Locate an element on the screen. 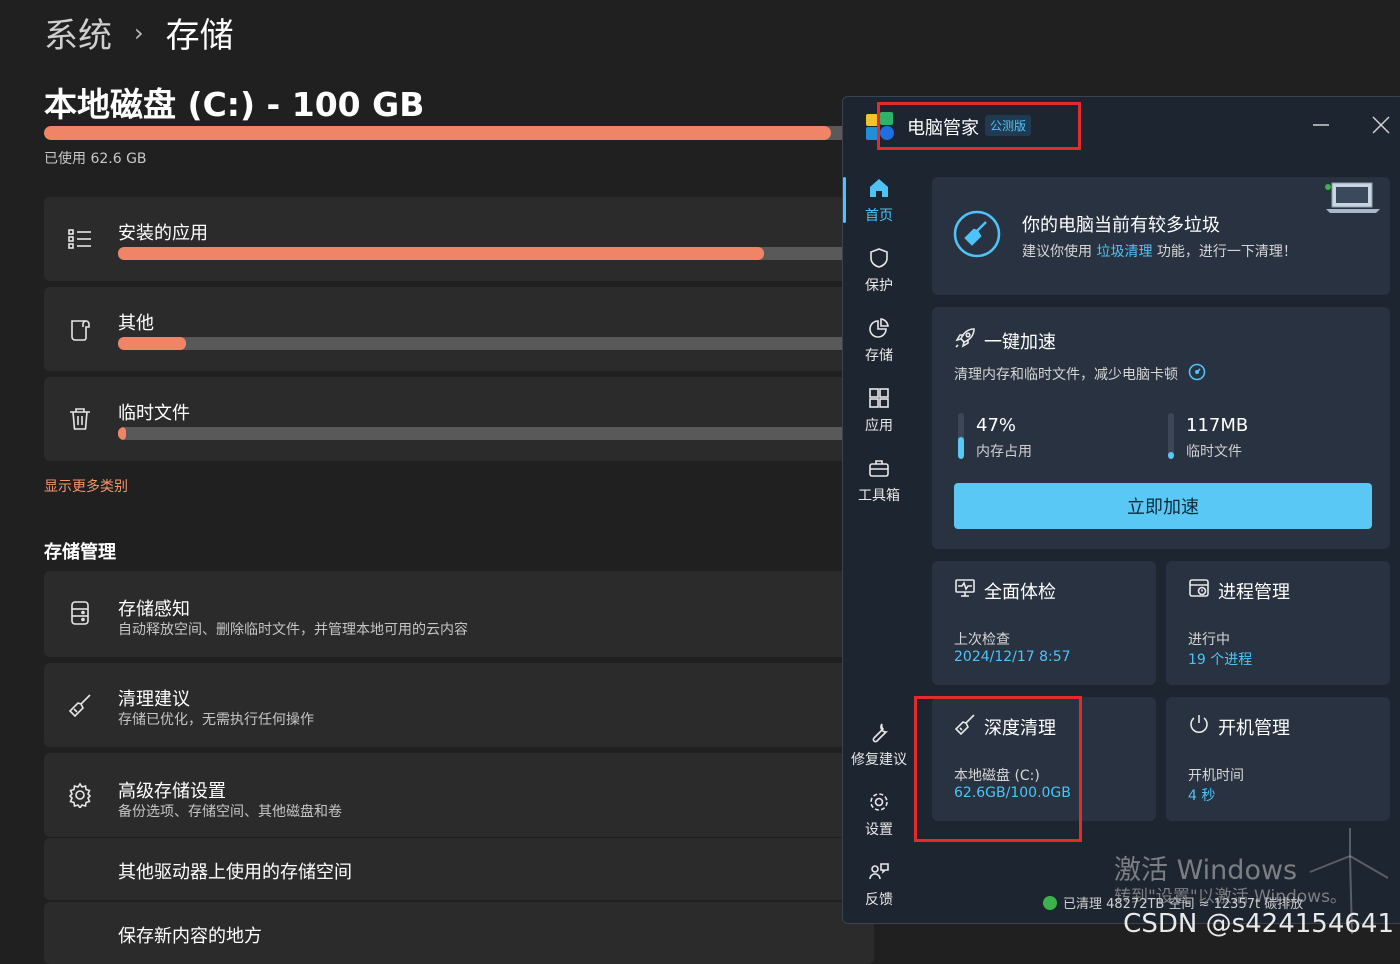 The width and height of the screenshot is (1400, 964). row-label: 其他驱动器上使用的存储空间 is located at coordinates (235, 872).